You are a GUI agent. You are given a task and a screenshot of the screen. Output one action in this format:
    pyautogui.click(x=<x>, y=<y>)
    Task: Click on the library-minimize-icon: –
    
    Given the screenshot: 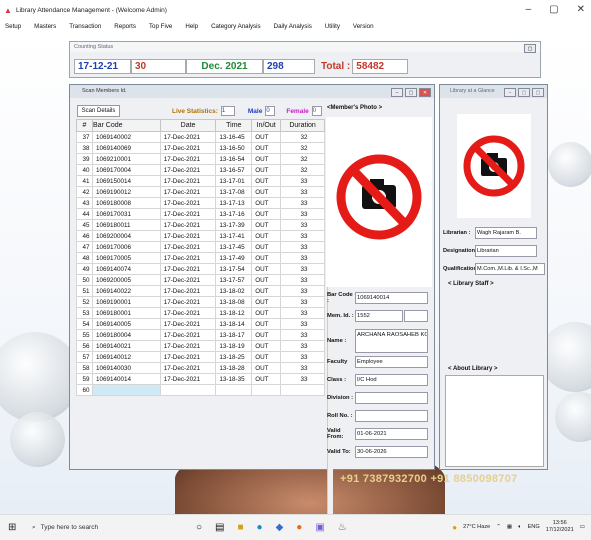 What is the action you would take?
    pyautogui.click(x=510, y=92)
    